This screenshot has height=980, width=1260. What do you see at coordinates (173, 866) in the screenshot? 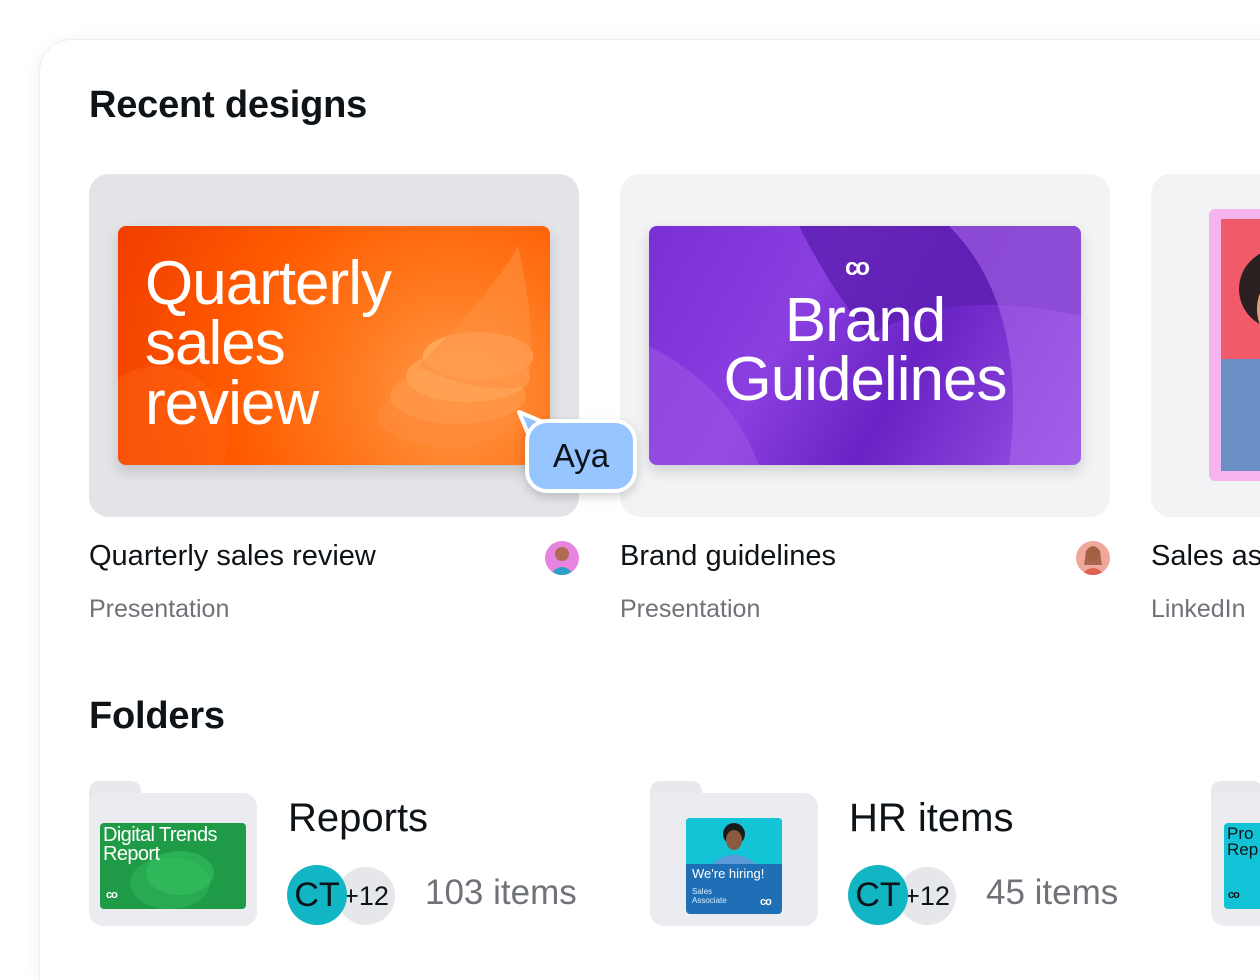
I see `folder-thumbnail: Digital Trends Report co` at bounding box center [173, 866].